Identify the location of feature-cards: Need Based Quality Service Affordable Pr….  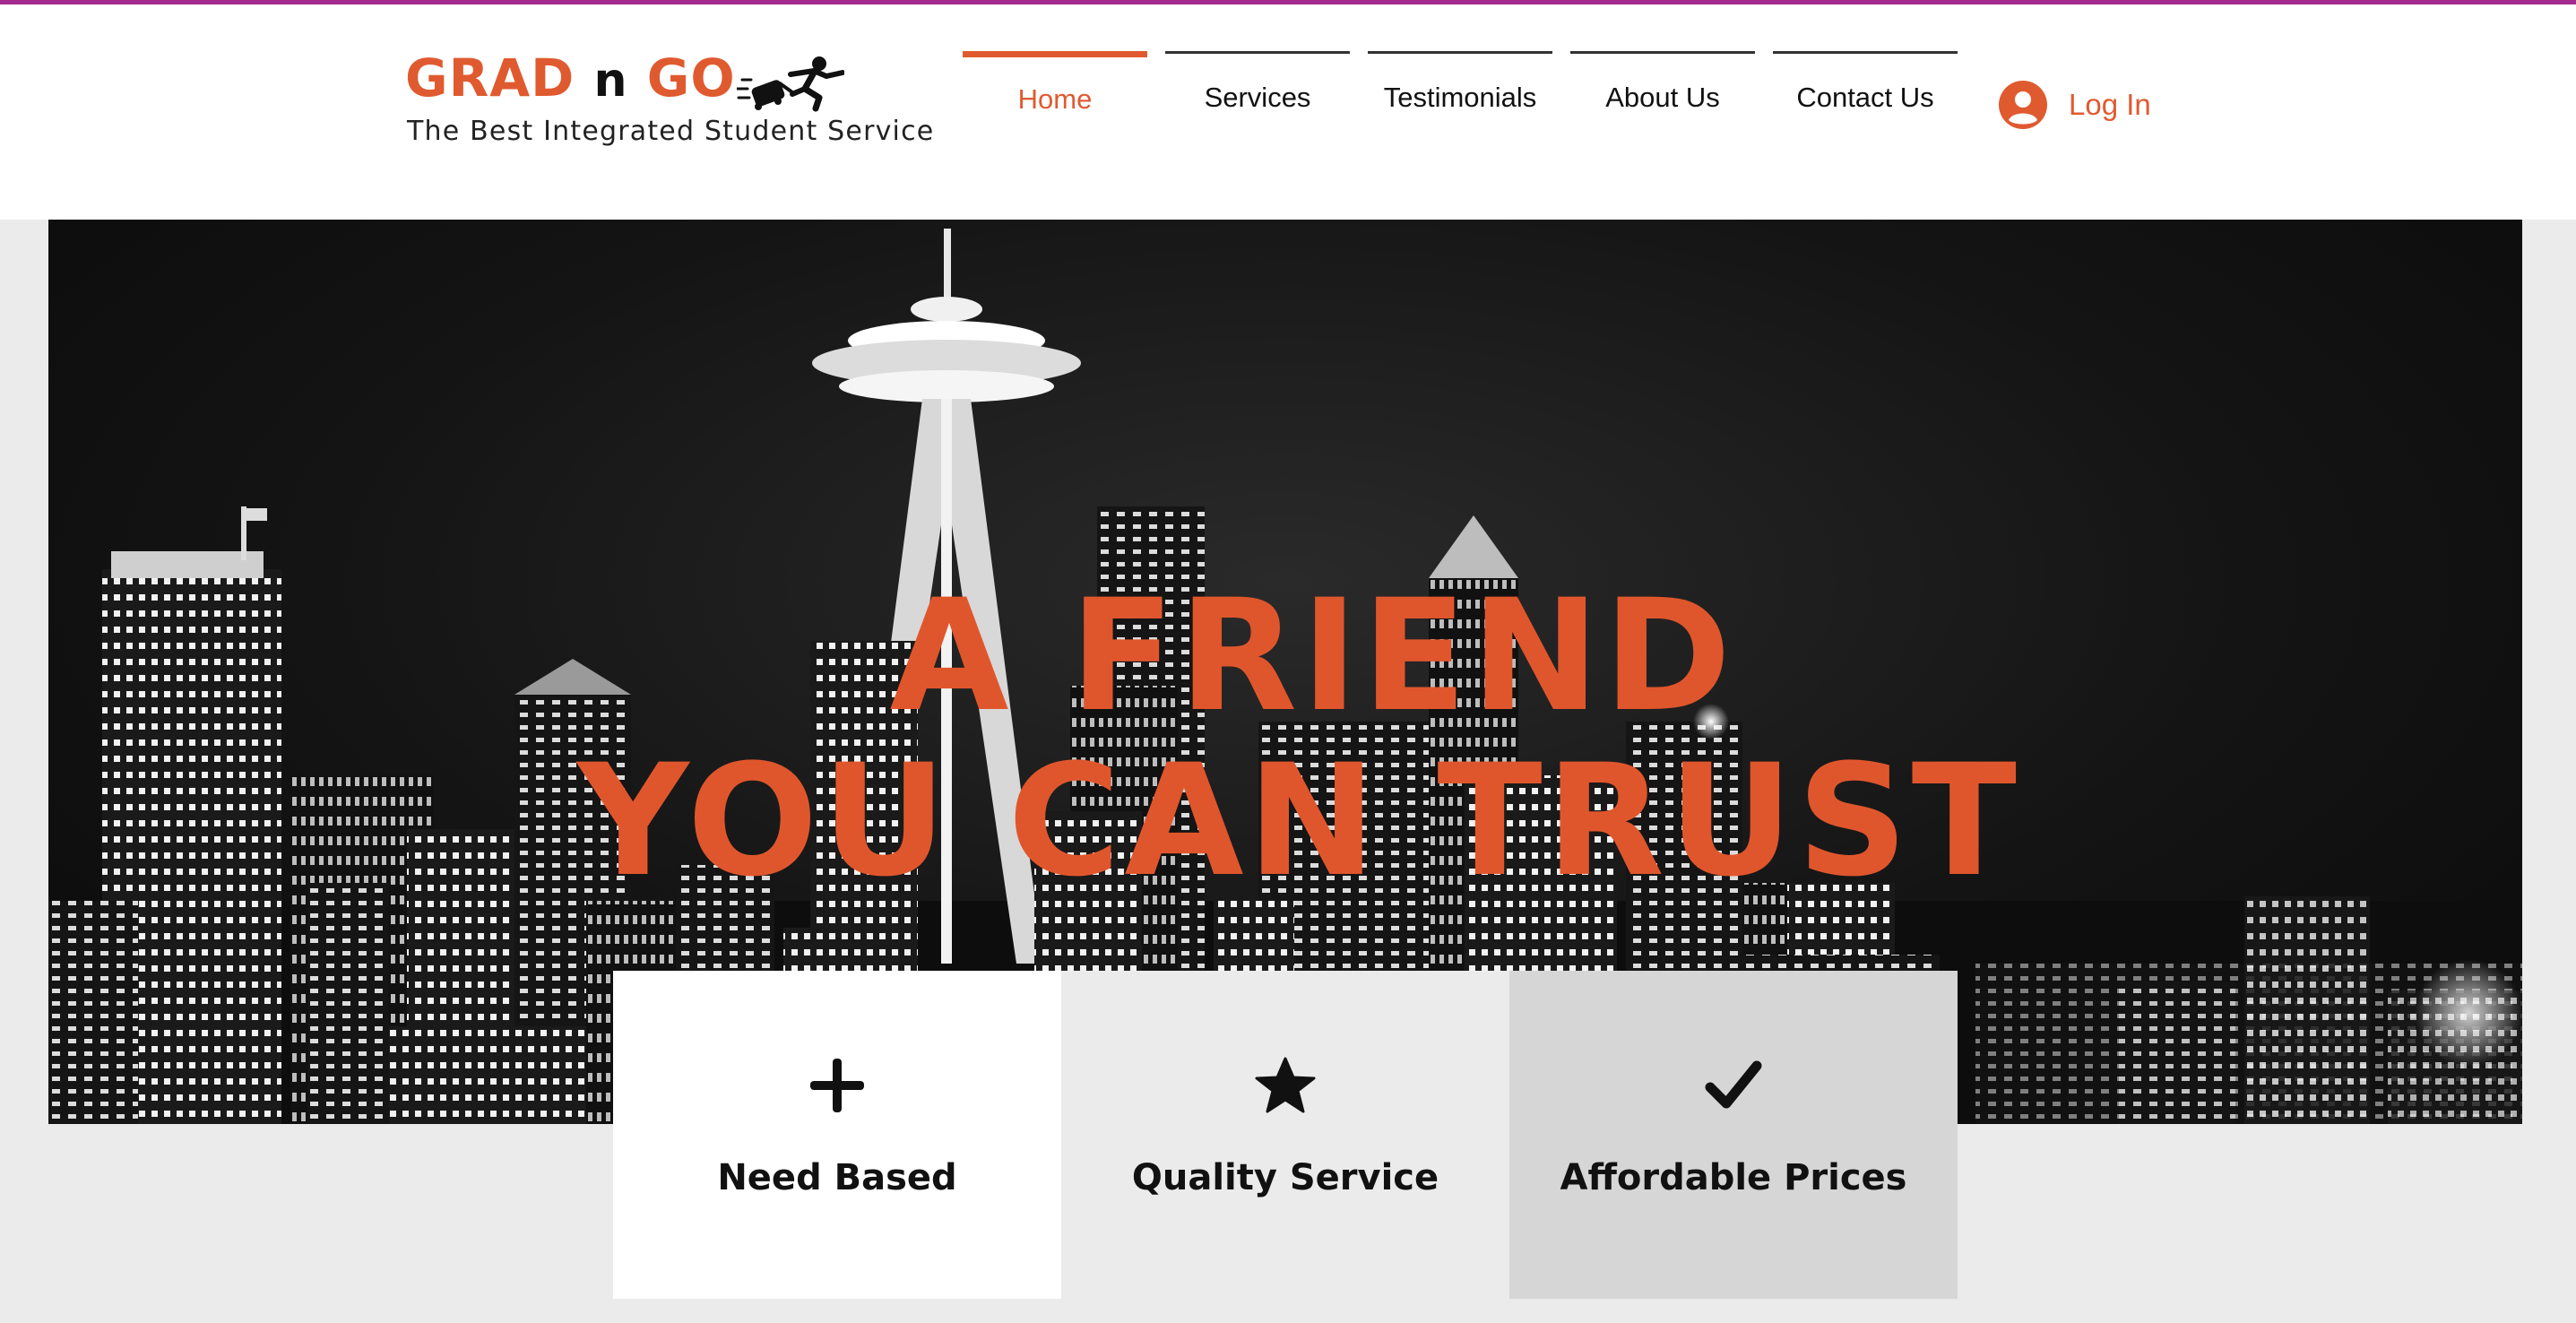
(1285, 1135).